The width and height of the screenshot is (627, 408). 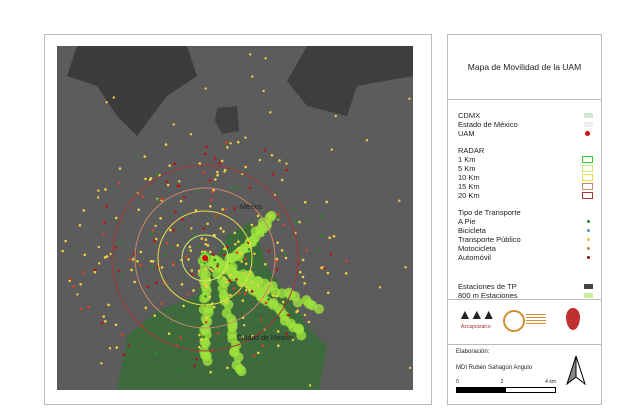 I want to click on location-logo, so click(x=573, y=319).